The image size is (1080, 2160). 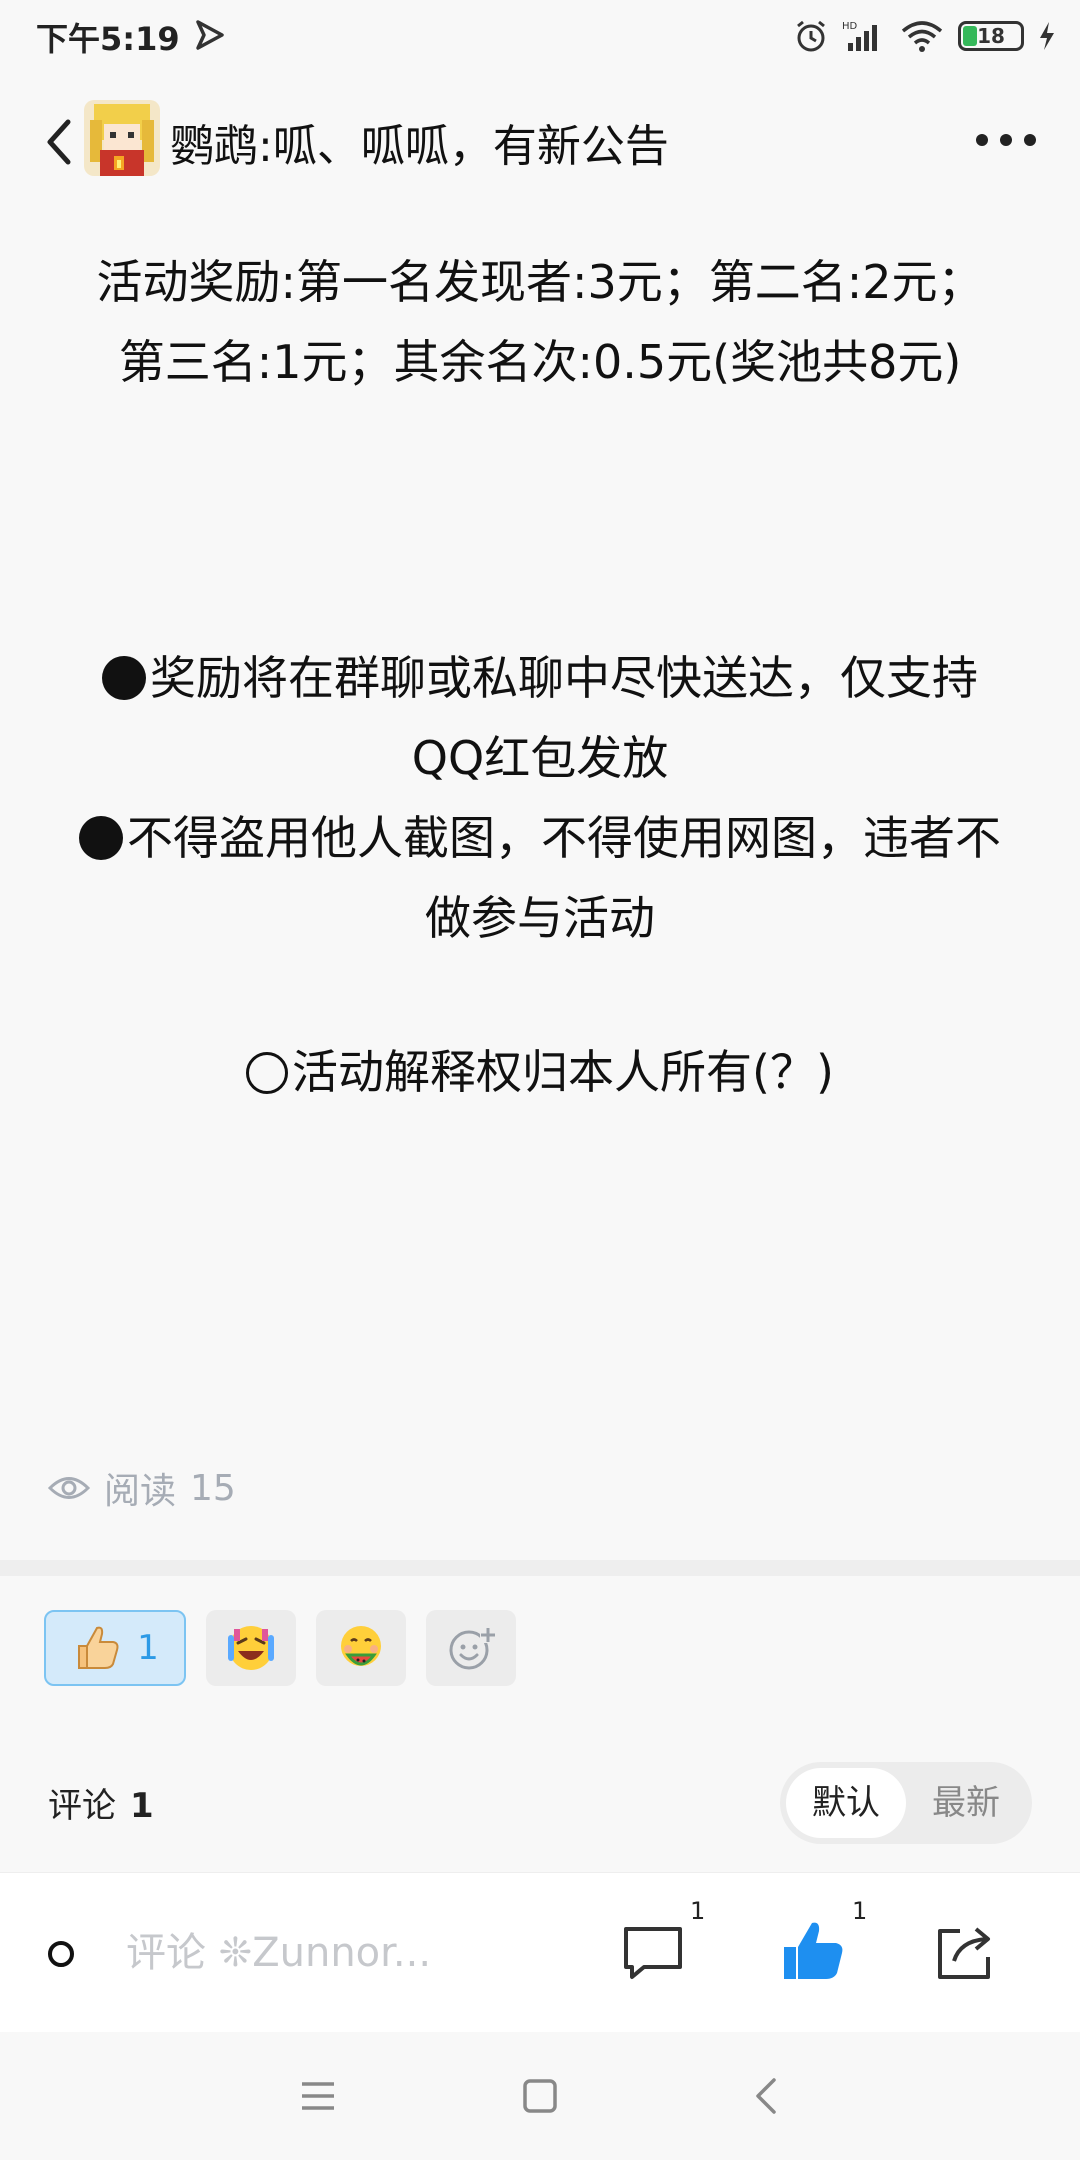 What do you see at coordinates (108, 39) in the screenshot?
I see `status-time: 下午5:19` at bounding box center [108, 39].